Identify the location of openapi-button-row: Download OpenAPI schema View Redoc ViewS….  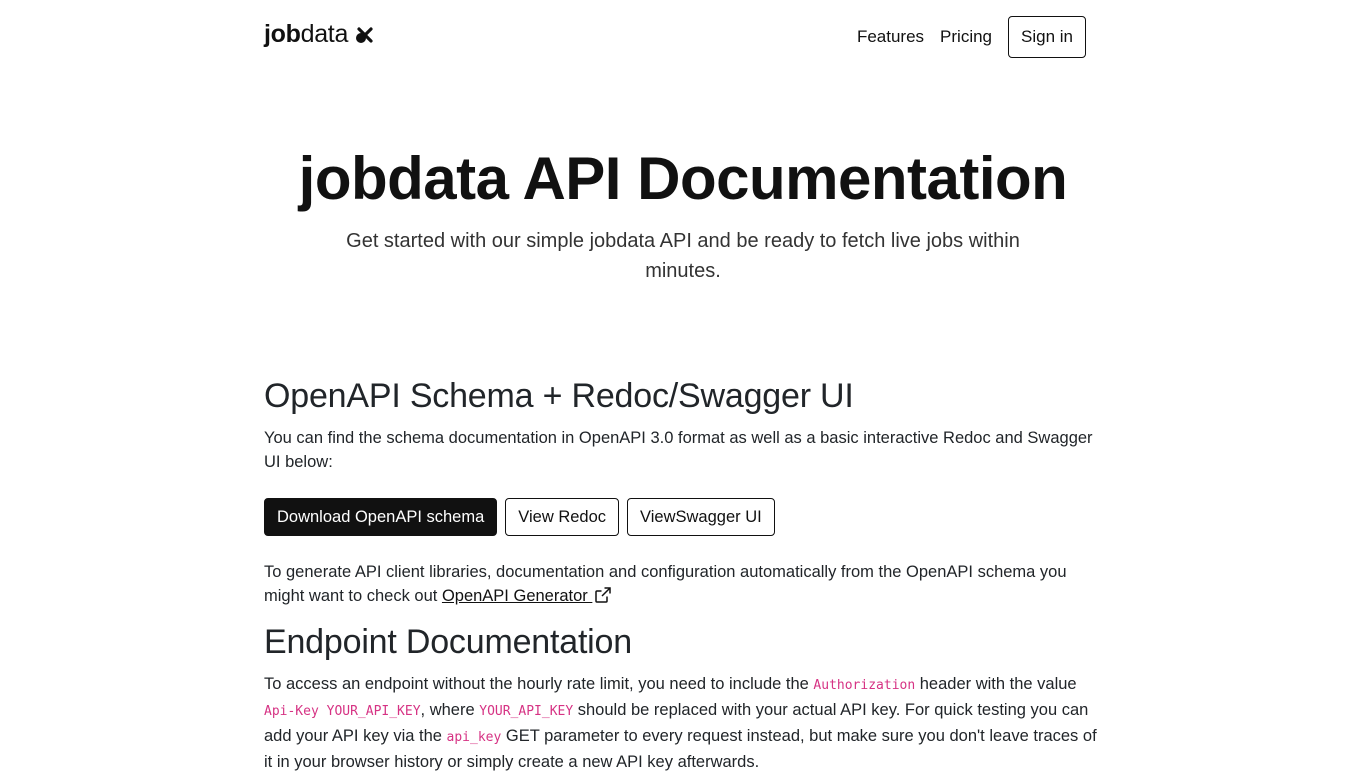
(684, 517).